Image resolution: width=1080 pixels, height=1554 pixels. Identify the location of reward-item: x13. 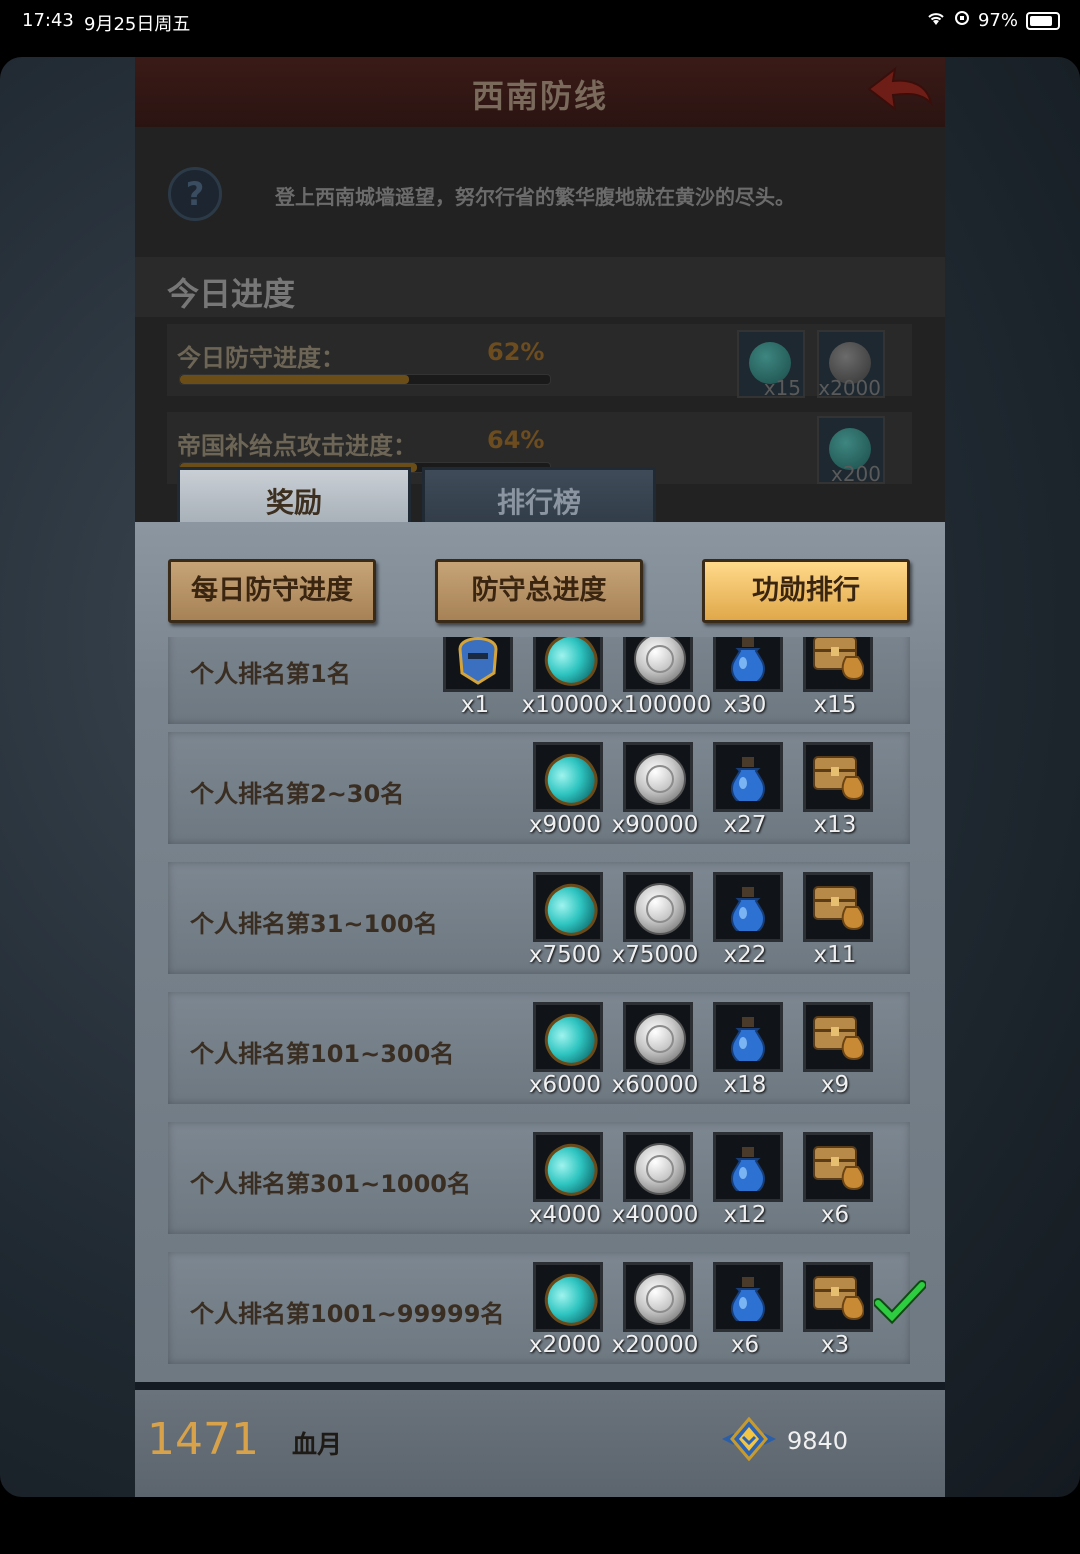
(835, 792).